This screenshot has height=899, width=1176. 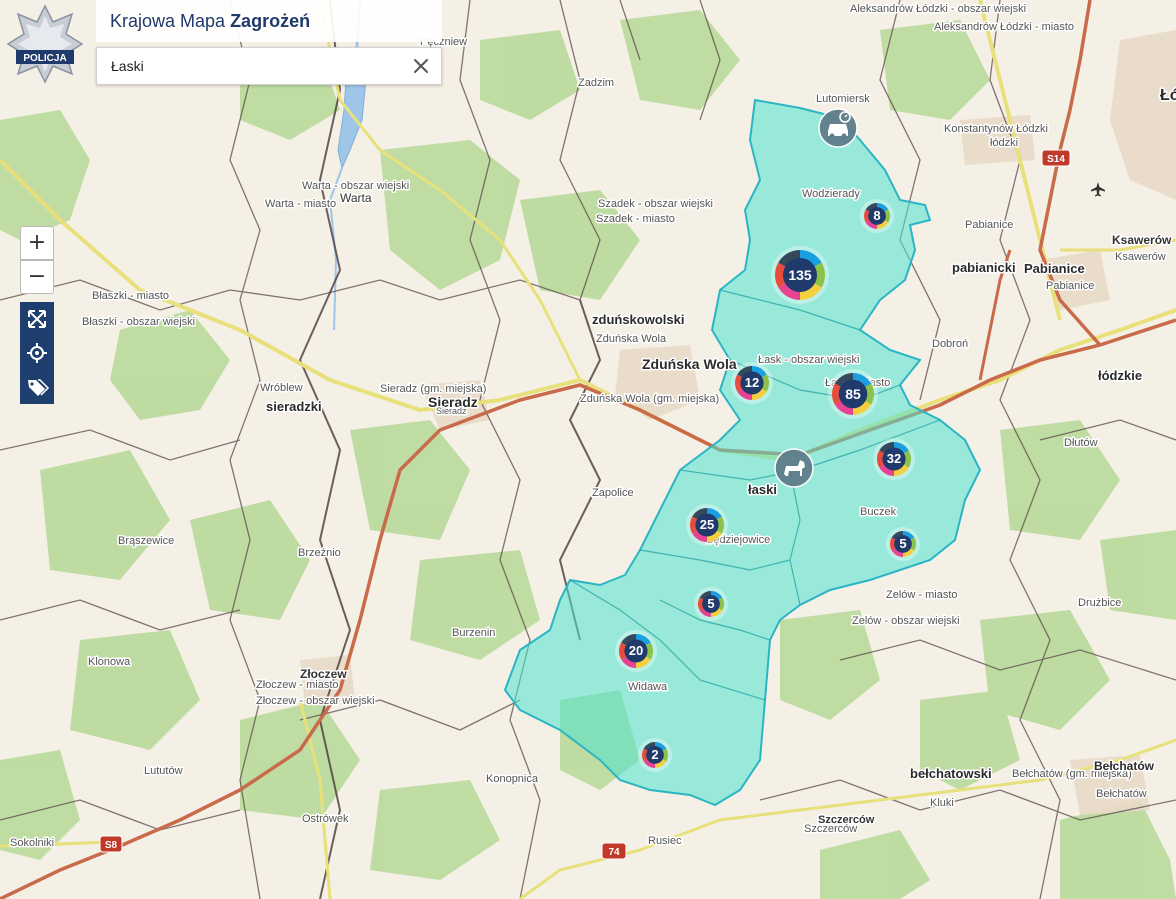 I want to click on cluster-count: 85, so click(x=853, y=394).